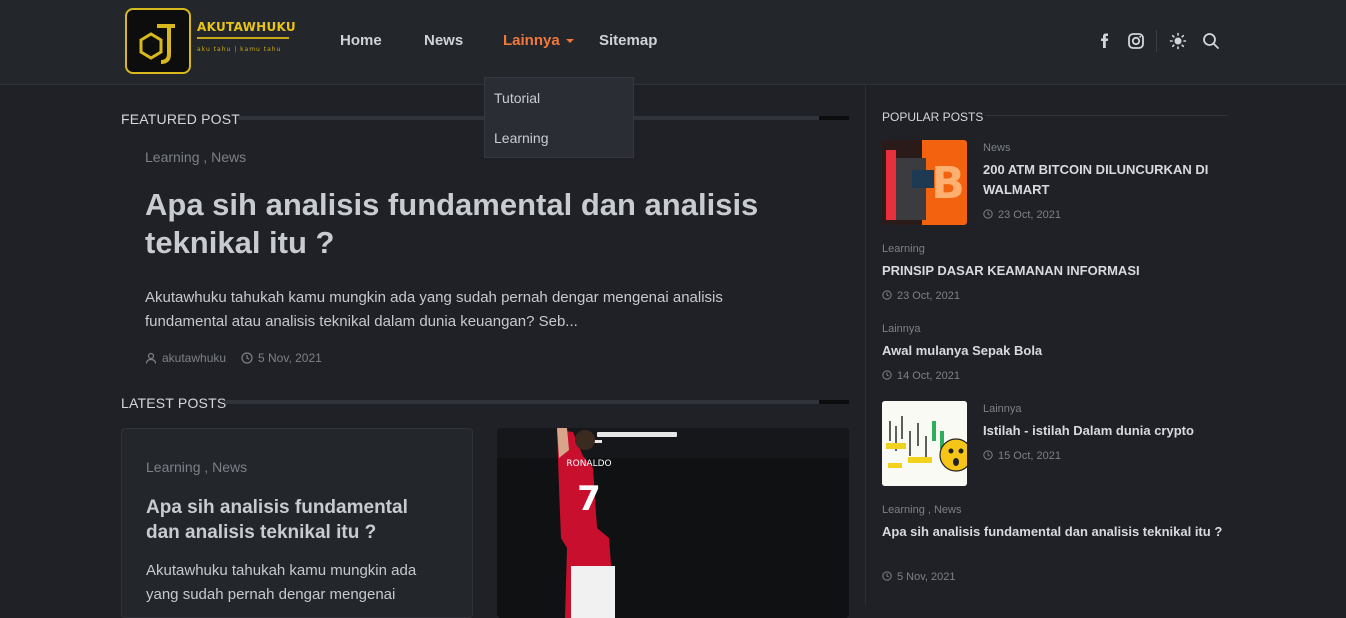 The image size is (1346, 618). What do you see at coordinates (194, 358) in the screenshot?
I see `author-name: akutawhuku` at bounding box center [194, 358].